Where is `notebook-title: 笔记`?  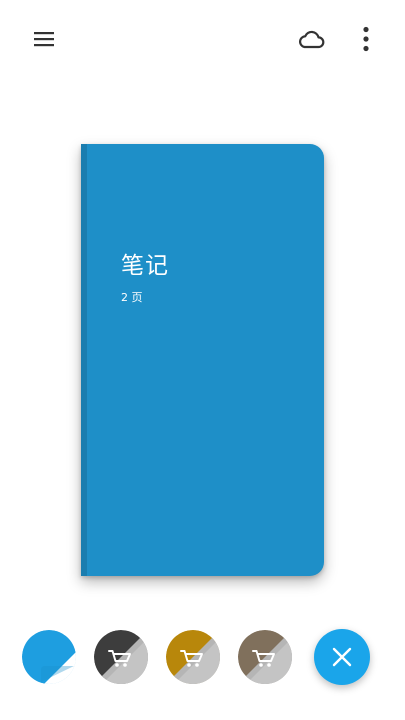 notebook-title: 笔记 is located at coordinates (145, 266).